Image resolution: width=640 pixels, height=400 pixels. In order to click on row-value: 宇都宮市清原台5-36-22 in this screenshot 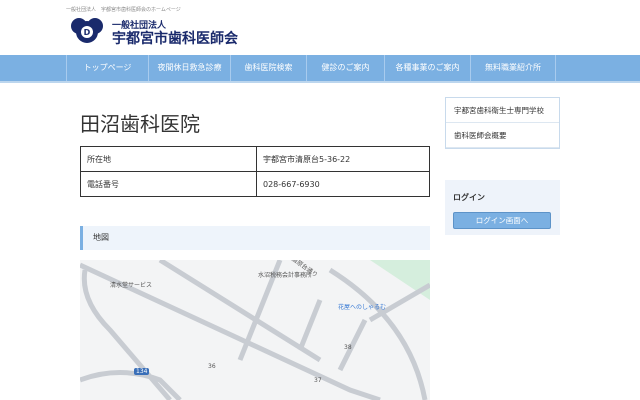, I will do `click(343, 159)`.